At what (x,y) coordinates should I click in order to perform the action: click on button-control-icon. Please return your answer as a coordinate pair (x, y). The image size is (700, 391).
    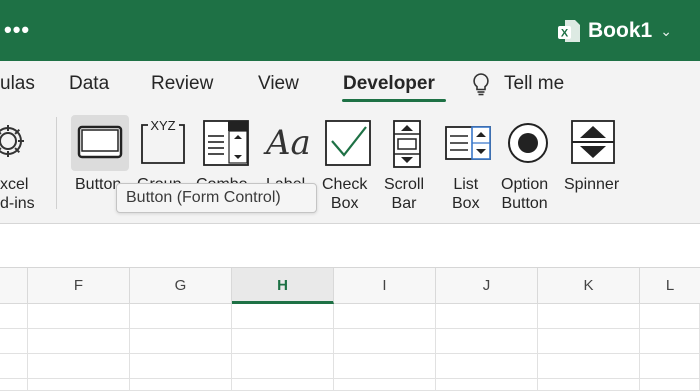
    Looking at the image, I should click on (100, 144).